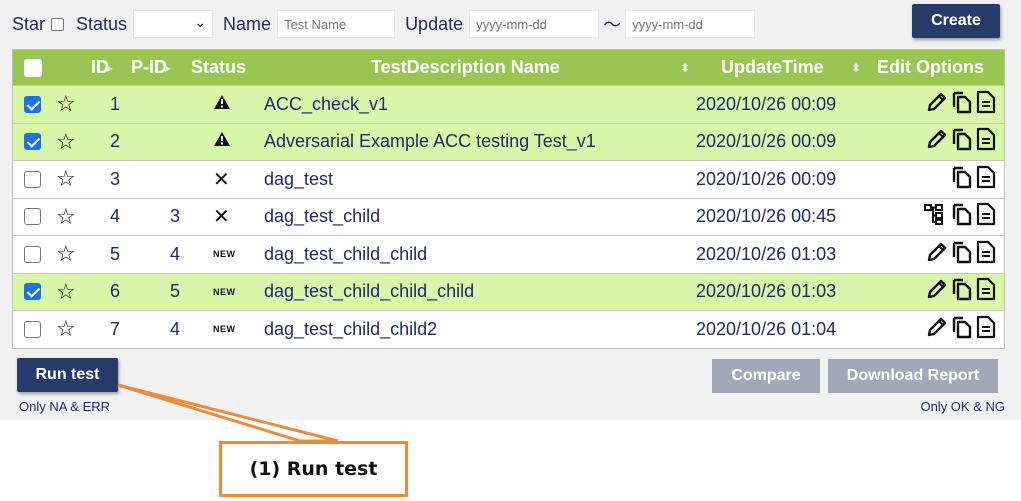 The height and width of the screenshot is (501, 1021). Describe the element at coordinates (313, 469) in the screenshot. I see `callout-box: (1) Run test` at that location.